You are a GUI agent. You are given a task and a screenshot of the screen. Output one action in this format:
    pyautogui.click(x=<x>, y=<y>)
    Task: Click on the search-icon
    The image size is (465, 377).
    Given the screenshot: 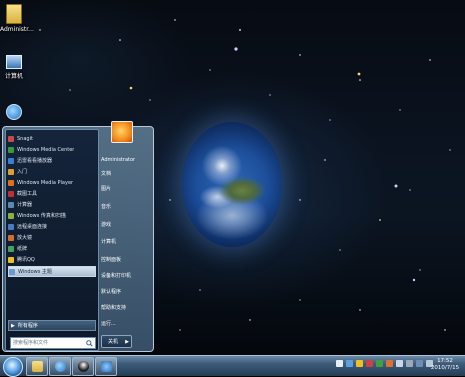 What is the action you would take?
    pyautogui.click(x=89, y=343)
    